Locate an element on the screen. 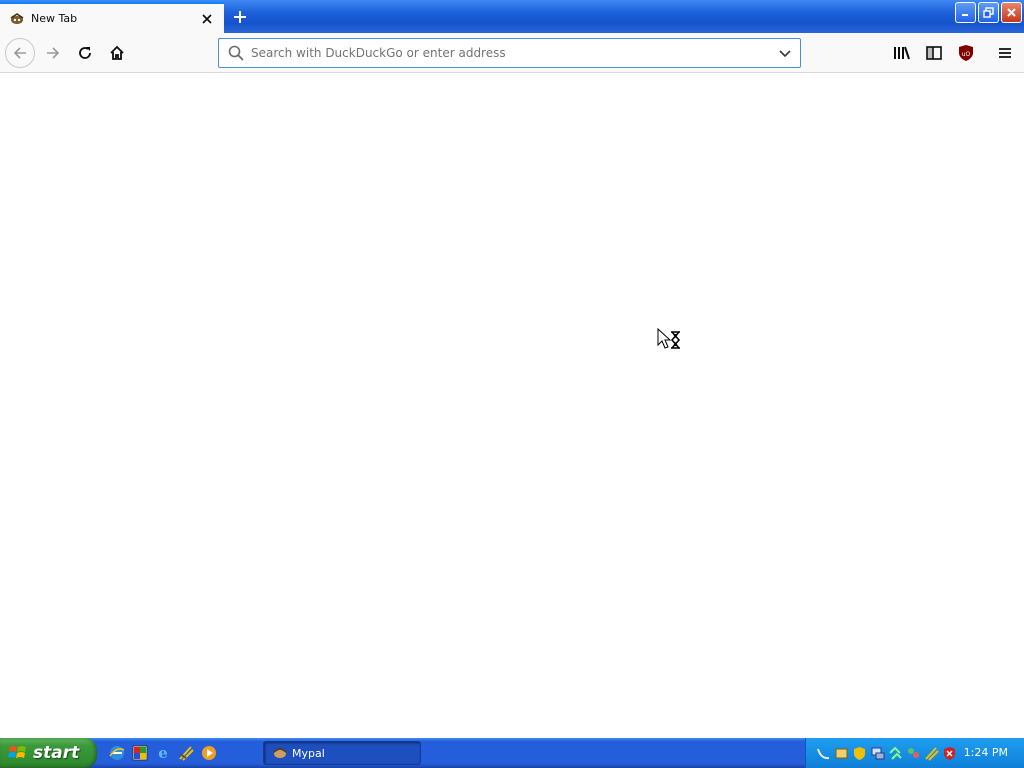 The image size is (1024, 768). navigation-toolbar: uO is located at coordinates (512, 53).